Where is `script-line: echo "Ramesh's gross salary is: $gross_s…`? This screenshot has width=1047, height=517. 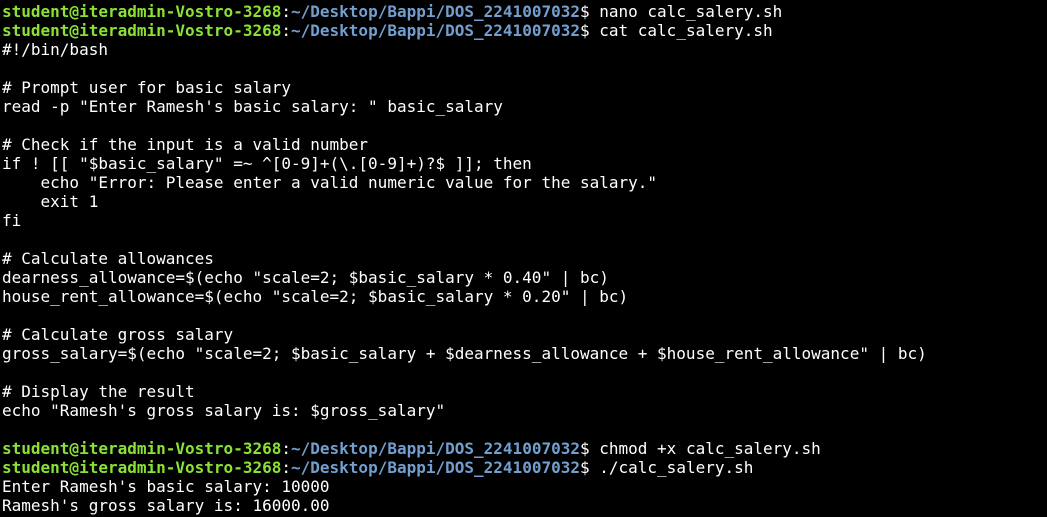
script-line: echo "Ramesh's gross salary is: $gross_s… is located at coordinates (224, 410).